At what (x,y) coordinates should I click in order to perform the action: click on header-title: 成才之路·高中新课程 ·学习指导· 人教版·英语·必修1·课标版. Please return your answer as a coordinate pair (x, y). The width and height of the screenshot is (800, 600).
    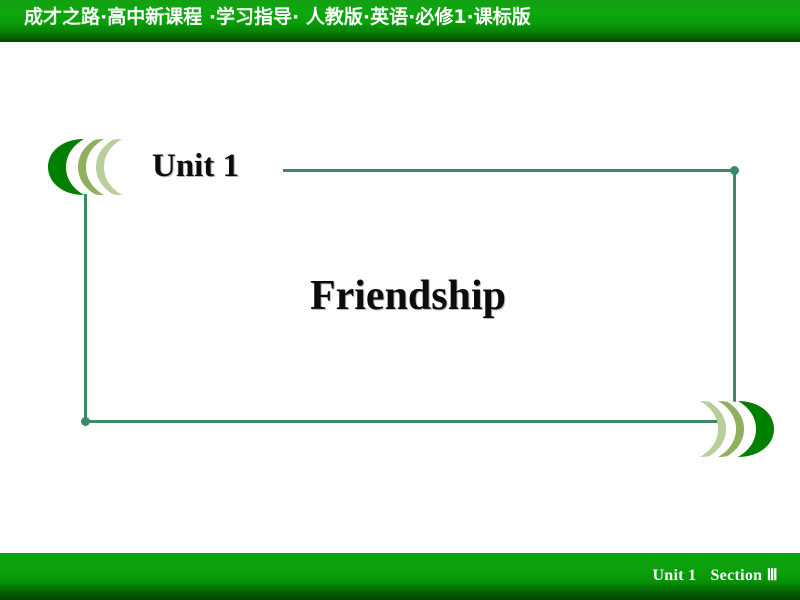
    Looking at the image, I should click on (277, 17).